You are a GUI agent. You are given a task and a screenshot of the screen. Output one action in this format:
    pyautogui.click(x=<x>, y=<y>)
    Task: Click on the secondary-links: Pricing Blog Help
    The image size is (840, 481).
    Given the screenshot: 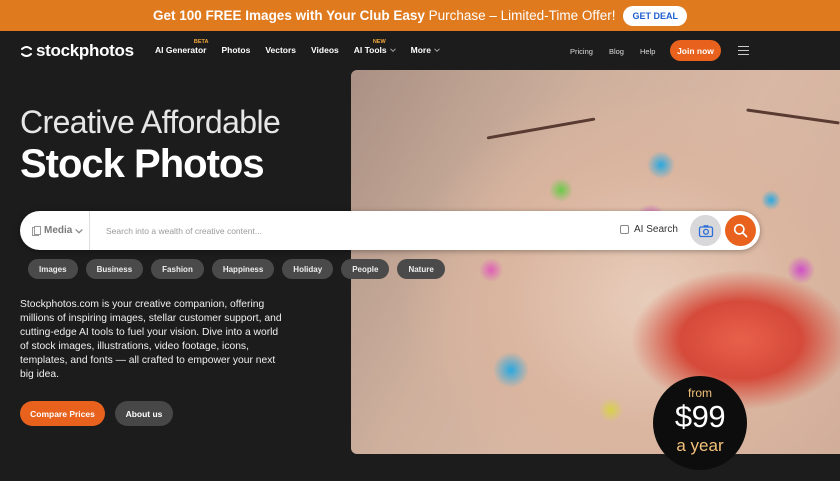 What is the action you would take?
    pyautogui.click(x=612, y=51)
    